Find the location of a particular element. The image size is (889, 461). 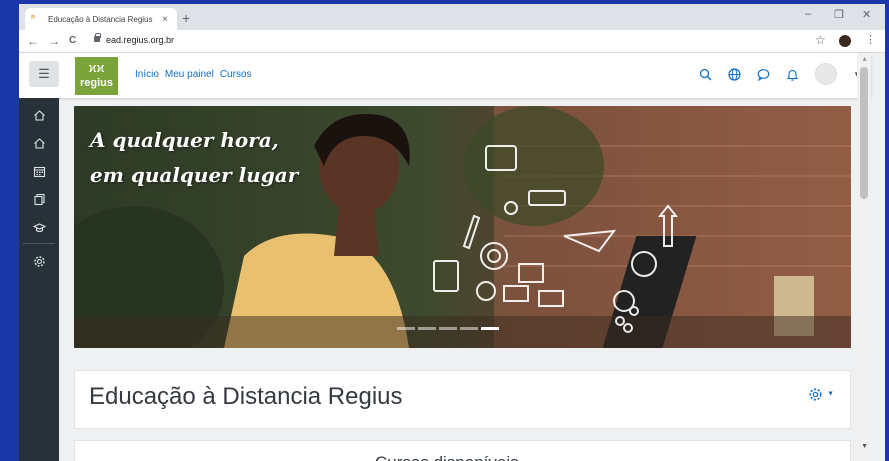

user-avatar is located at coordinates (826, 74).